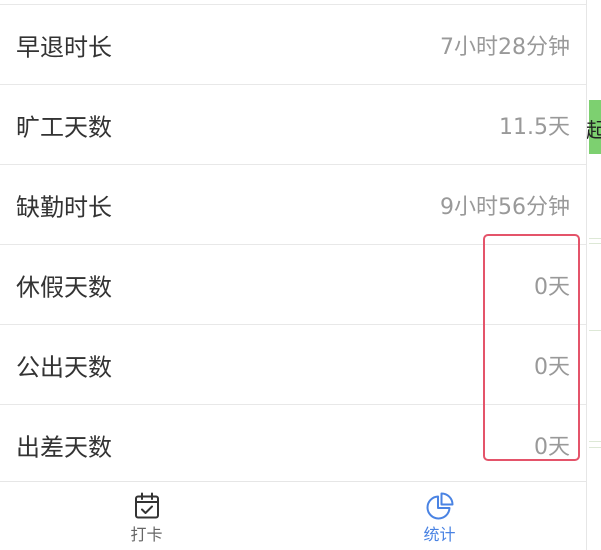 This screenshot has width=601, height=550. I want to click on tab-punch-in: 打卡, so click(146, 516).